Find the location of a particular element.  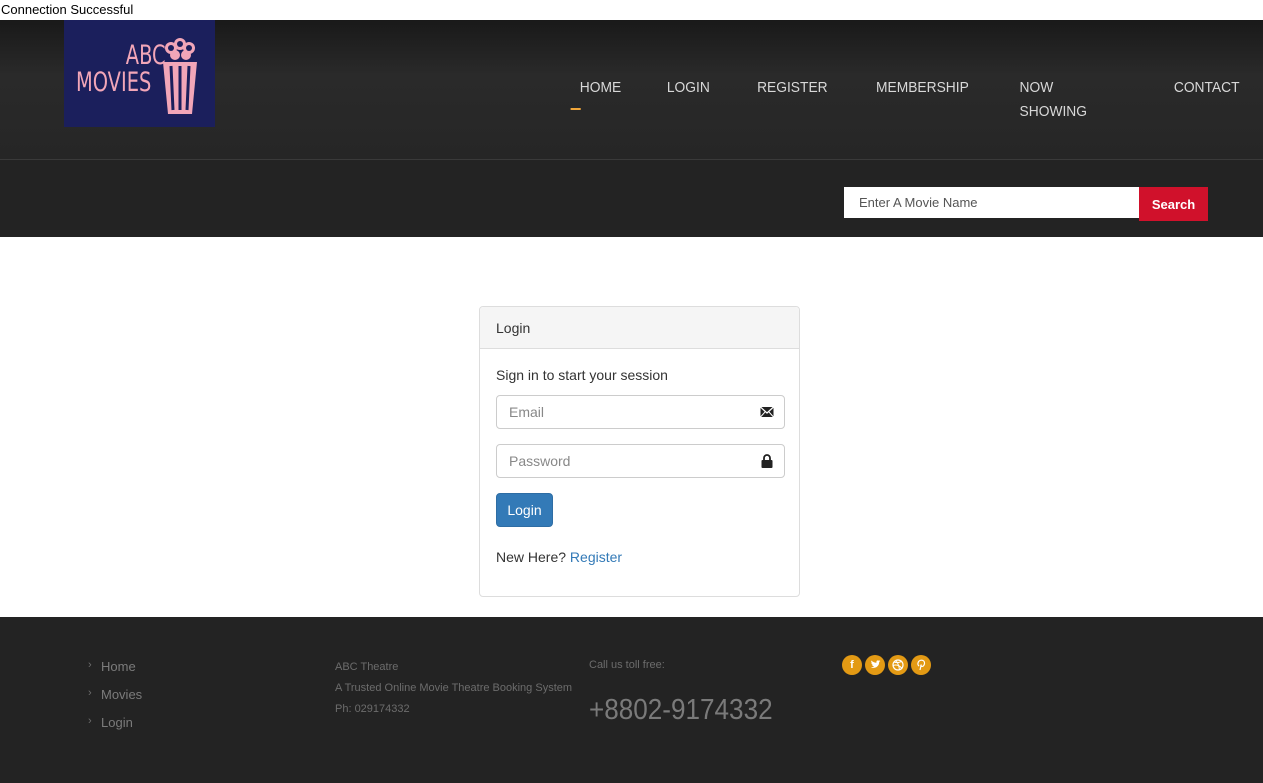

login-panel-heading: Login is located at coordinates (639, 328).